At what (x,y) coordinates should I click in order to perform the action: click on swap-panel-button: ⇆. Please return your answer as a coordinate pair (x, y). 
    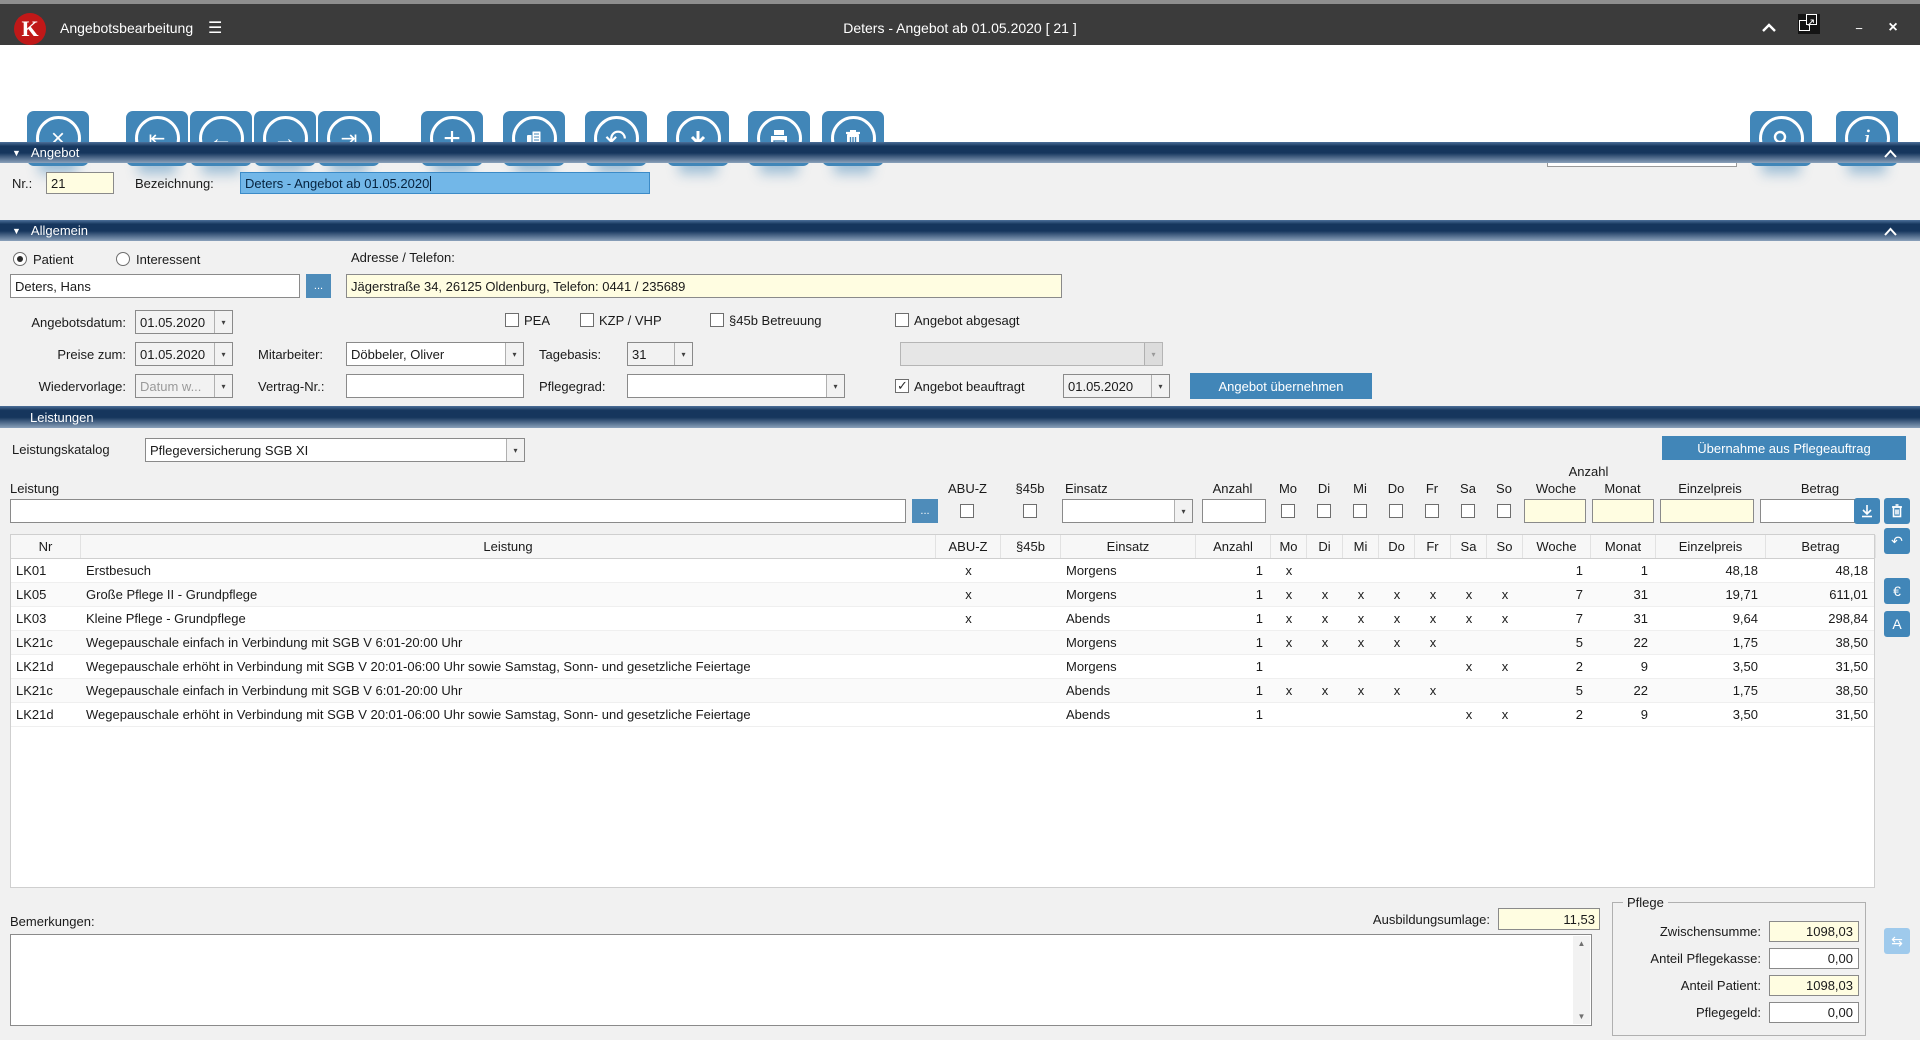
    Looking at the image, I should click on (1897, 941).